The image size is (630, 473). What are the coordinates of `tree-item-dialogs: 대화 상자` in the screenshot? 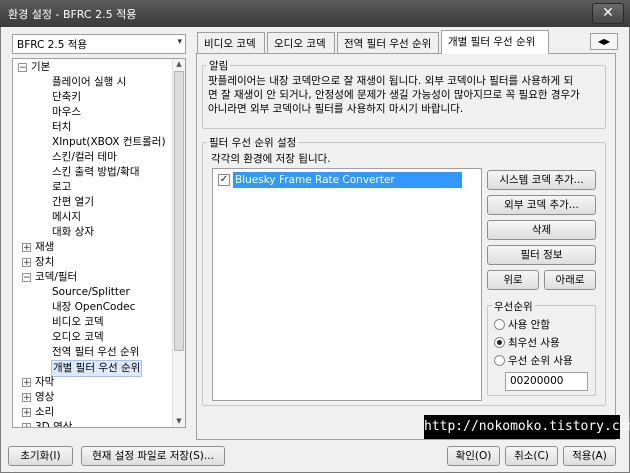 It's located at (73, 232).